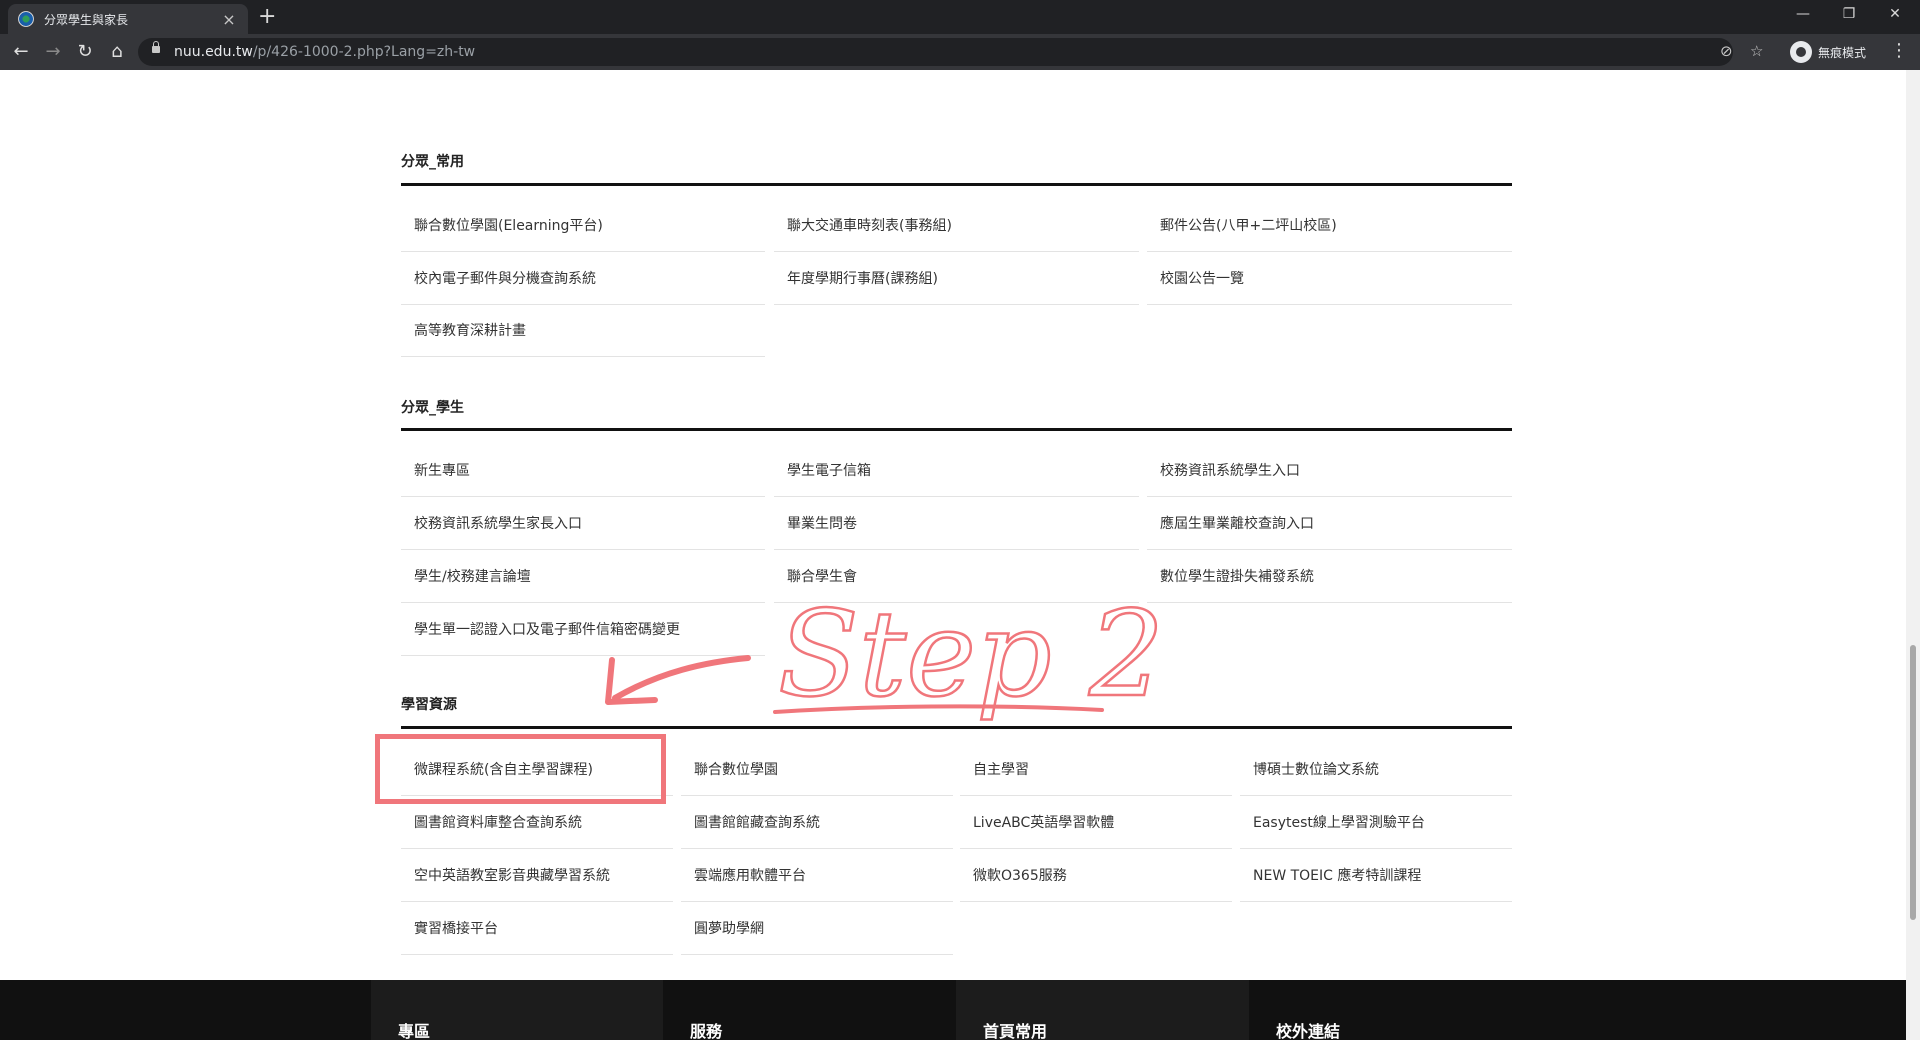  I want to click on link-item: 圖書館館藏查詢系統, so click(817, 823).